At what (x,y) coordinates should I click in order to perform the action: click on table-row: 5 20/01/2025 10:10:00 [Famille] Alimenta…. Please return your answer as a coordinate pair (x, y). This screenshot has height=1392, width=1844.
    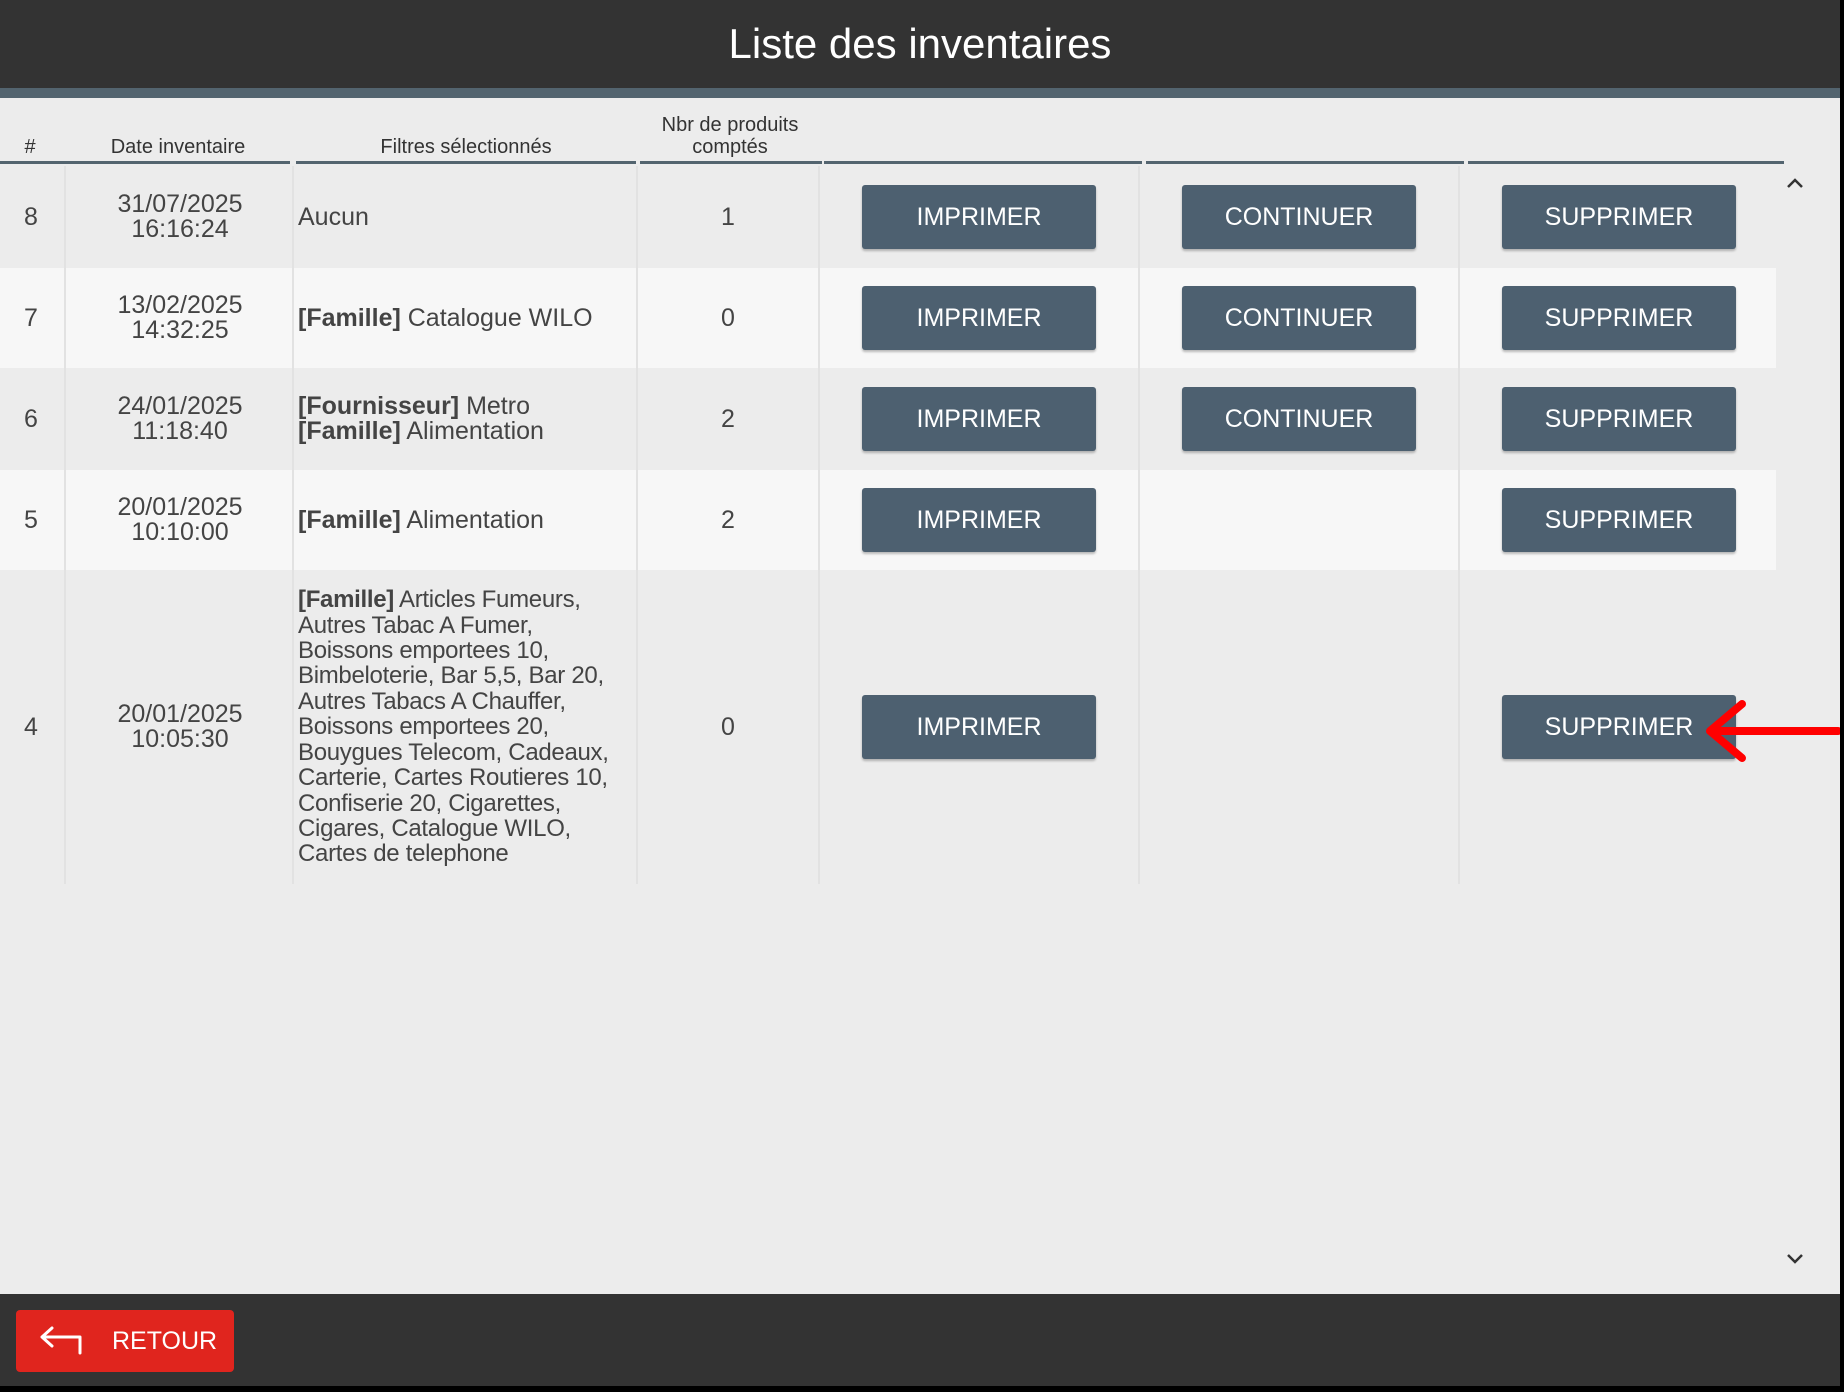
    Looking at the image, I should click on (888, 520).